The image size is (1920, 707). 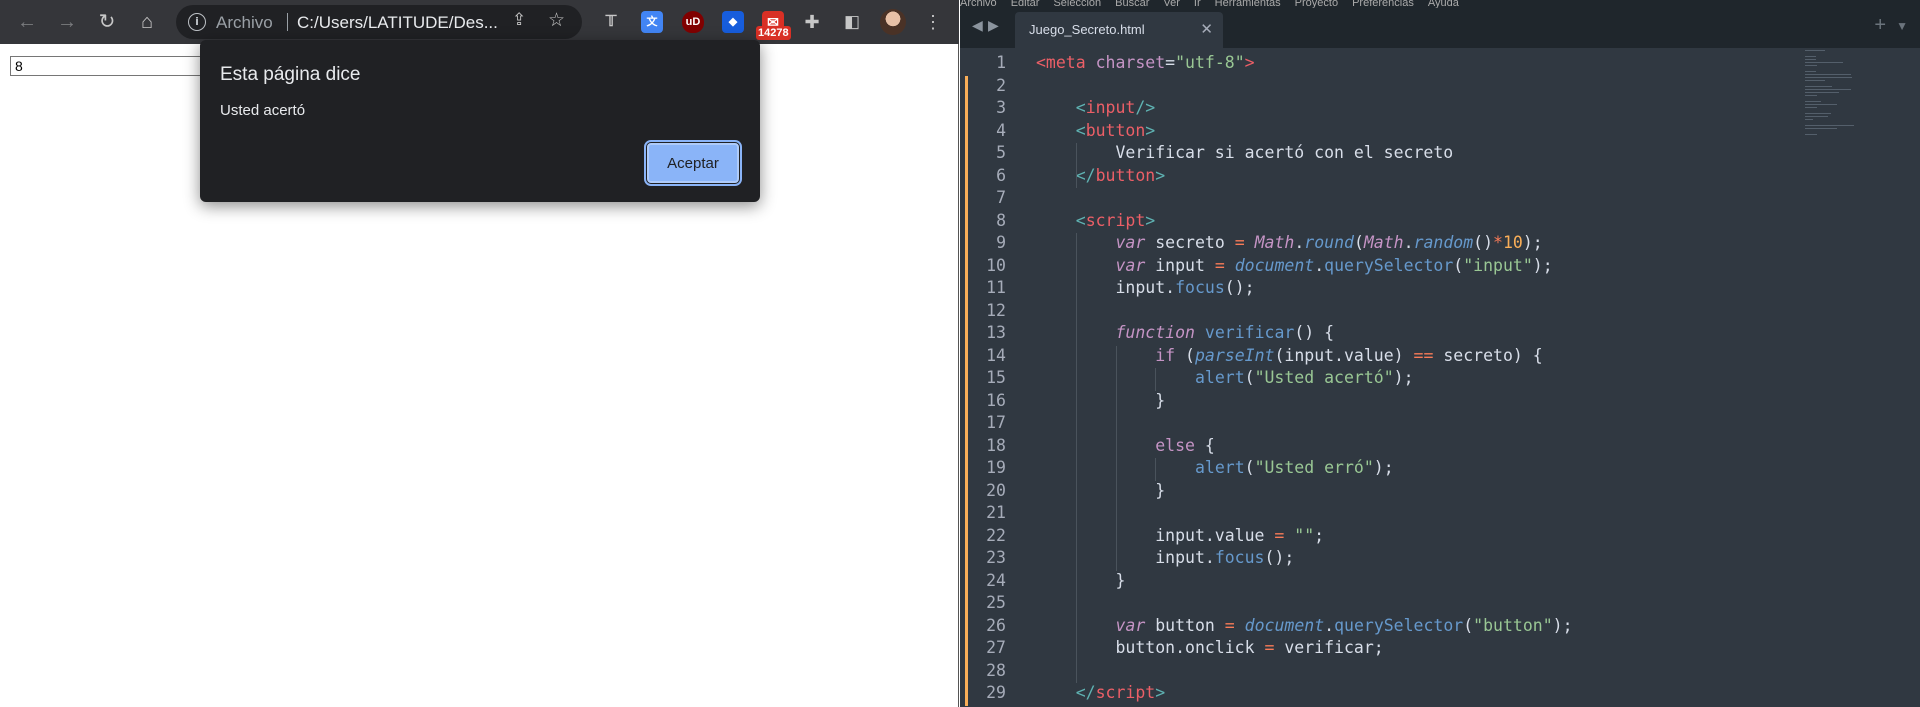 What do you see at coordinates (893, 22) in the screenshot?
I see `profile-avatar` at bounding box center [893, 22].